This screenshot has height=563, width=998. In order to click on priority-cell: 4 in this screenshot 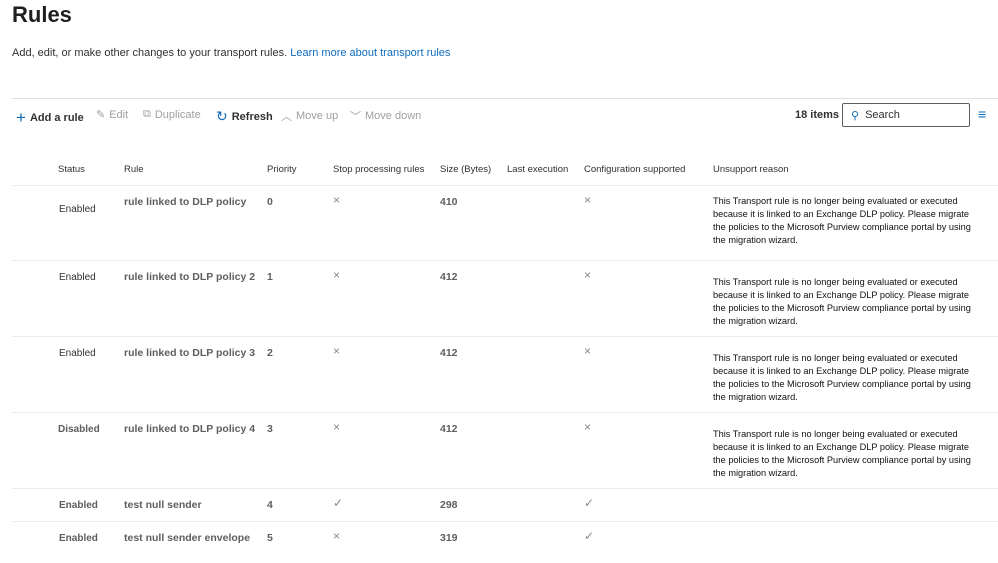, I will do `click(270, 505)`.